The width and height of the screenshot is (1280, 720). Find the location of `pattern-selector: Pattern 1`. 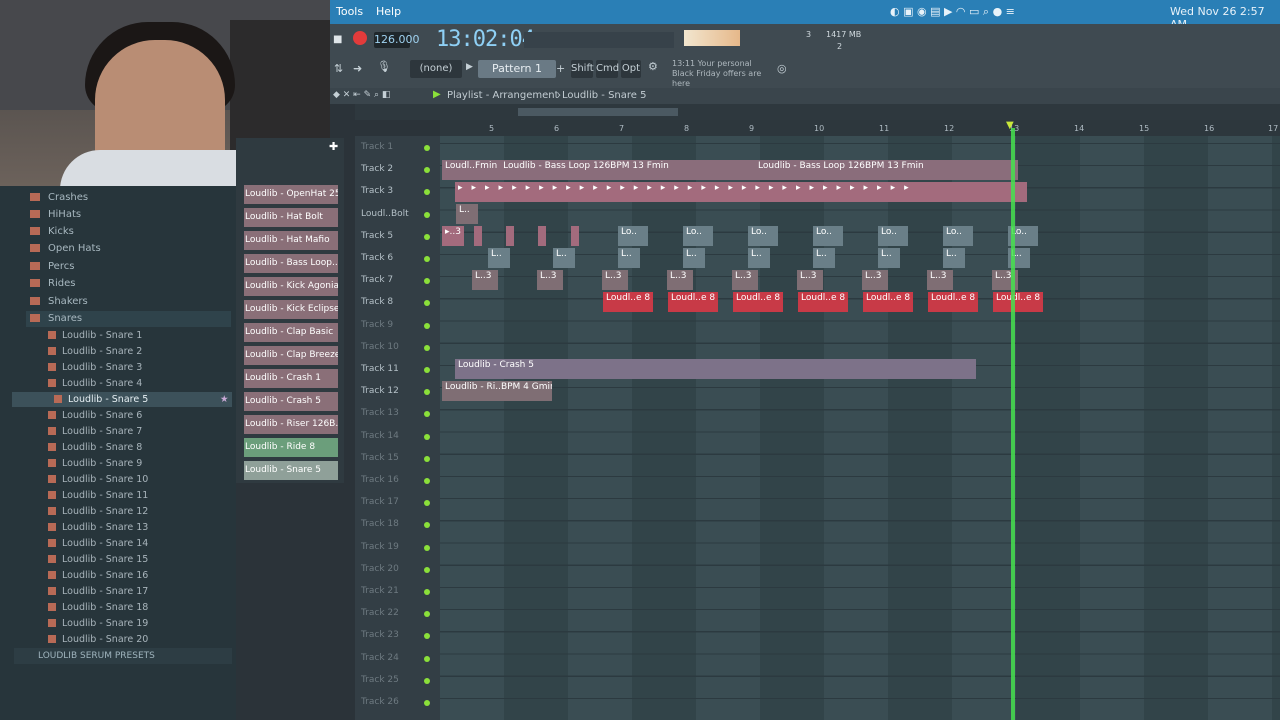

pattern-selector: Pattern 1 is located at coordinates (517, 69).